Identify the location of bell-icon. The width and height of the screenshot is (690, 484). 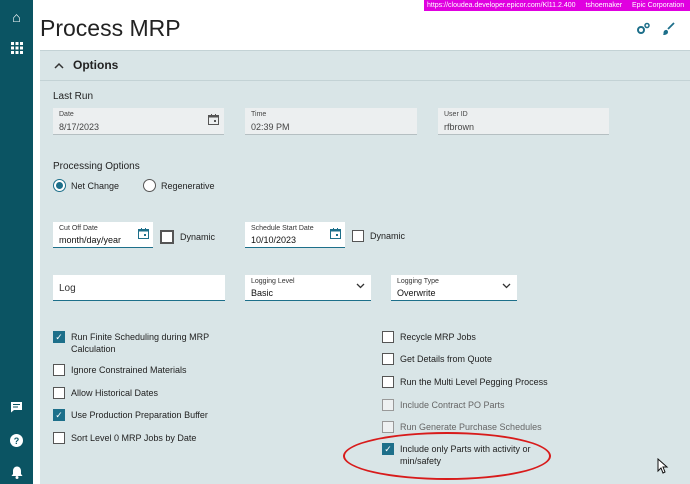
(16, 472).